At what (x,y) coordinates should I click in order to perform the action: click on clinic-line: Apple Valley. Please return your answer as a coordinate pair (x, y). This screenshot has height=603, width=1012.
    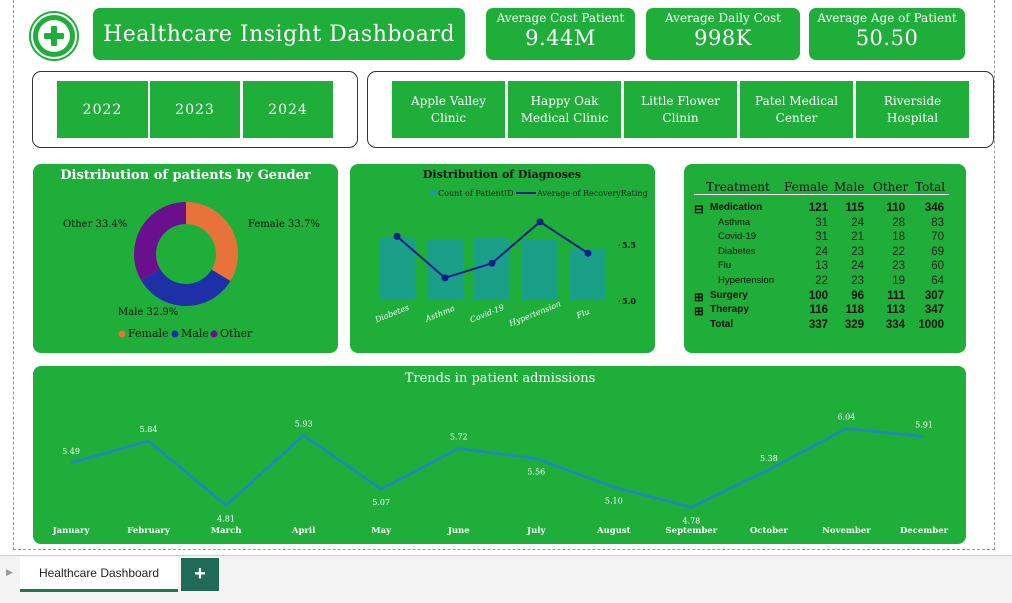
    Looking at the image, I should click on (448, 100).